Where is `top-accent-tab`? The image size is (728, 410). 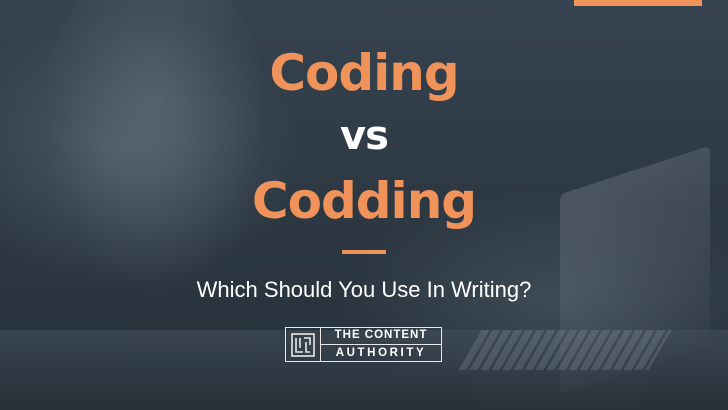 top-accent-tab is located at coordinates (638, 3).